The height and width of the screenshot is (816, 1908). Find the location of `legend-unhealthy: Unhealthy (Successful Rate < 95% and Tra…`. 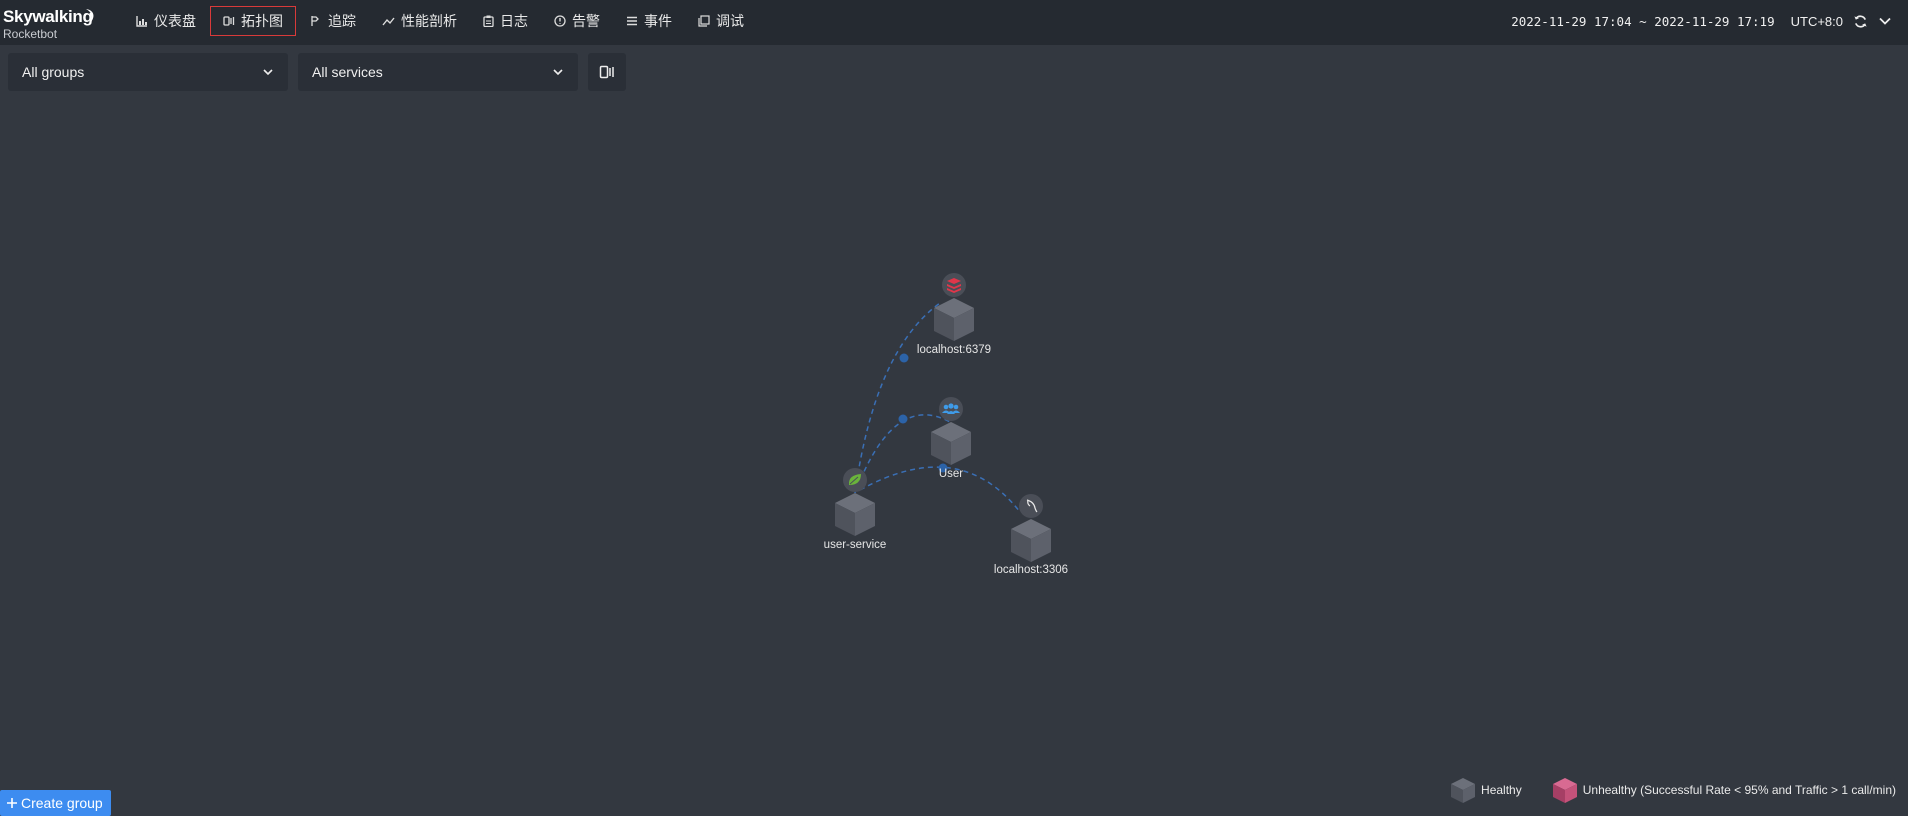

legend-unhealthy: Unhealthy (Successful Rate < 95% and Tra… is located at coordinates (1724, 790).